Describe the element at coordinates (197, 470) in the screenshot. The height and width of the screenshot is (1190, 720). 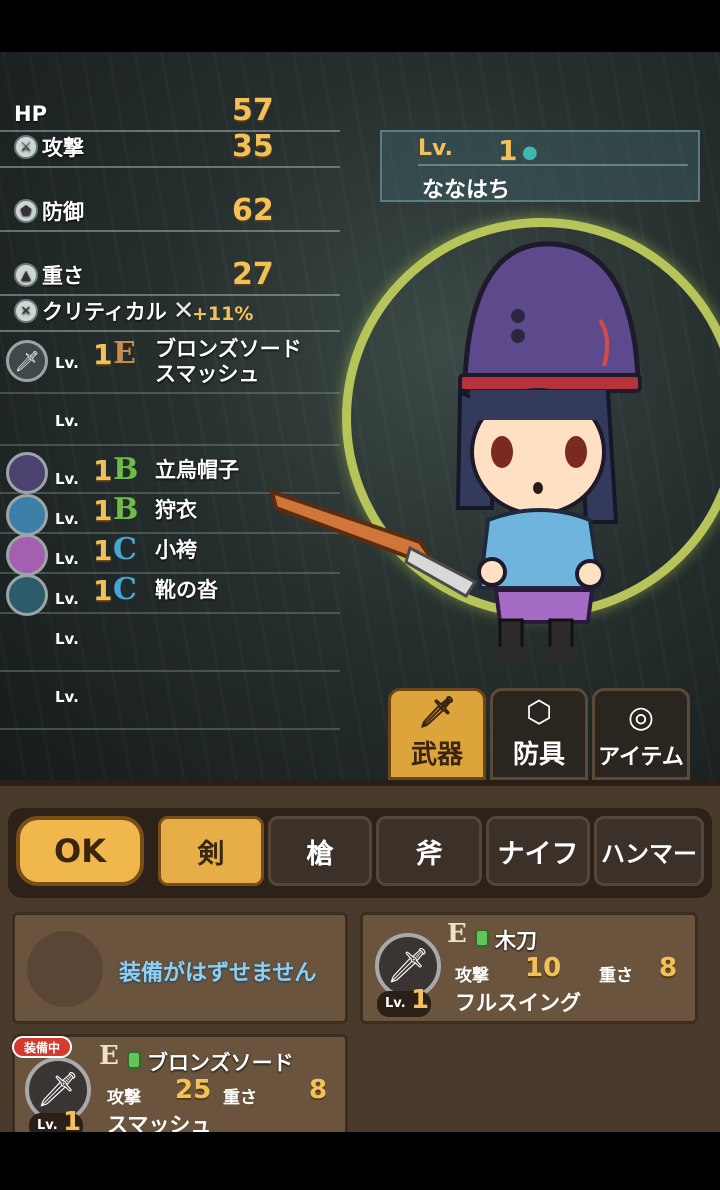
I see `equip-name: 立烏帽子` at that location.